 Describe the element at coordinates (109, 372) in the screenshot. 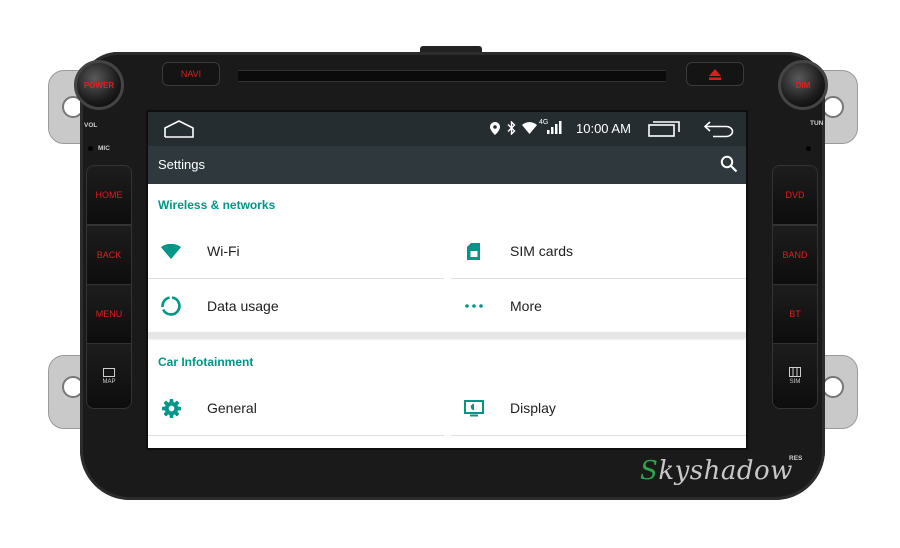

I see `map-icon` at that location.